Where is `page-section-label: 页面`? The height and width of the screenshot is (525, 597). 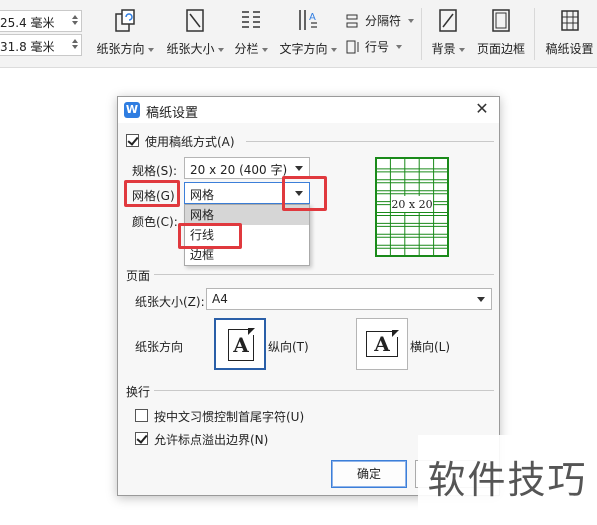 page-section-label: 页面 is located at coordinates (138, 276).